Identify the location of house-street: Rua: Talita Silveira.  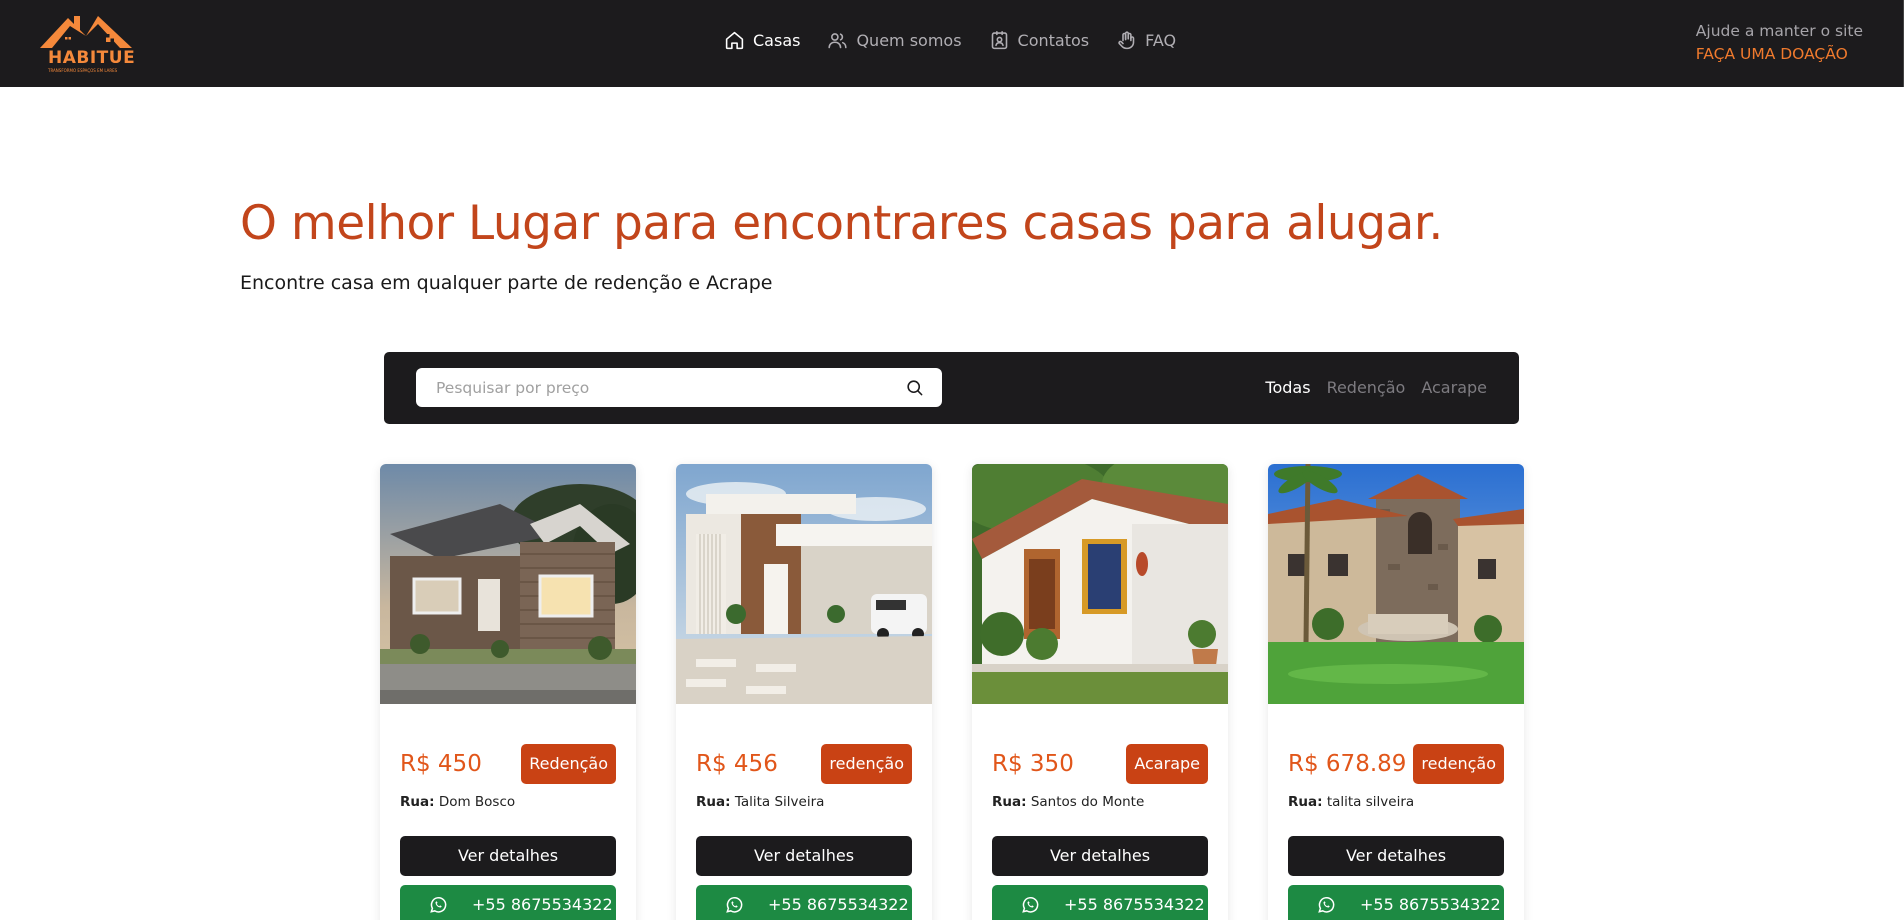
(760, 802).